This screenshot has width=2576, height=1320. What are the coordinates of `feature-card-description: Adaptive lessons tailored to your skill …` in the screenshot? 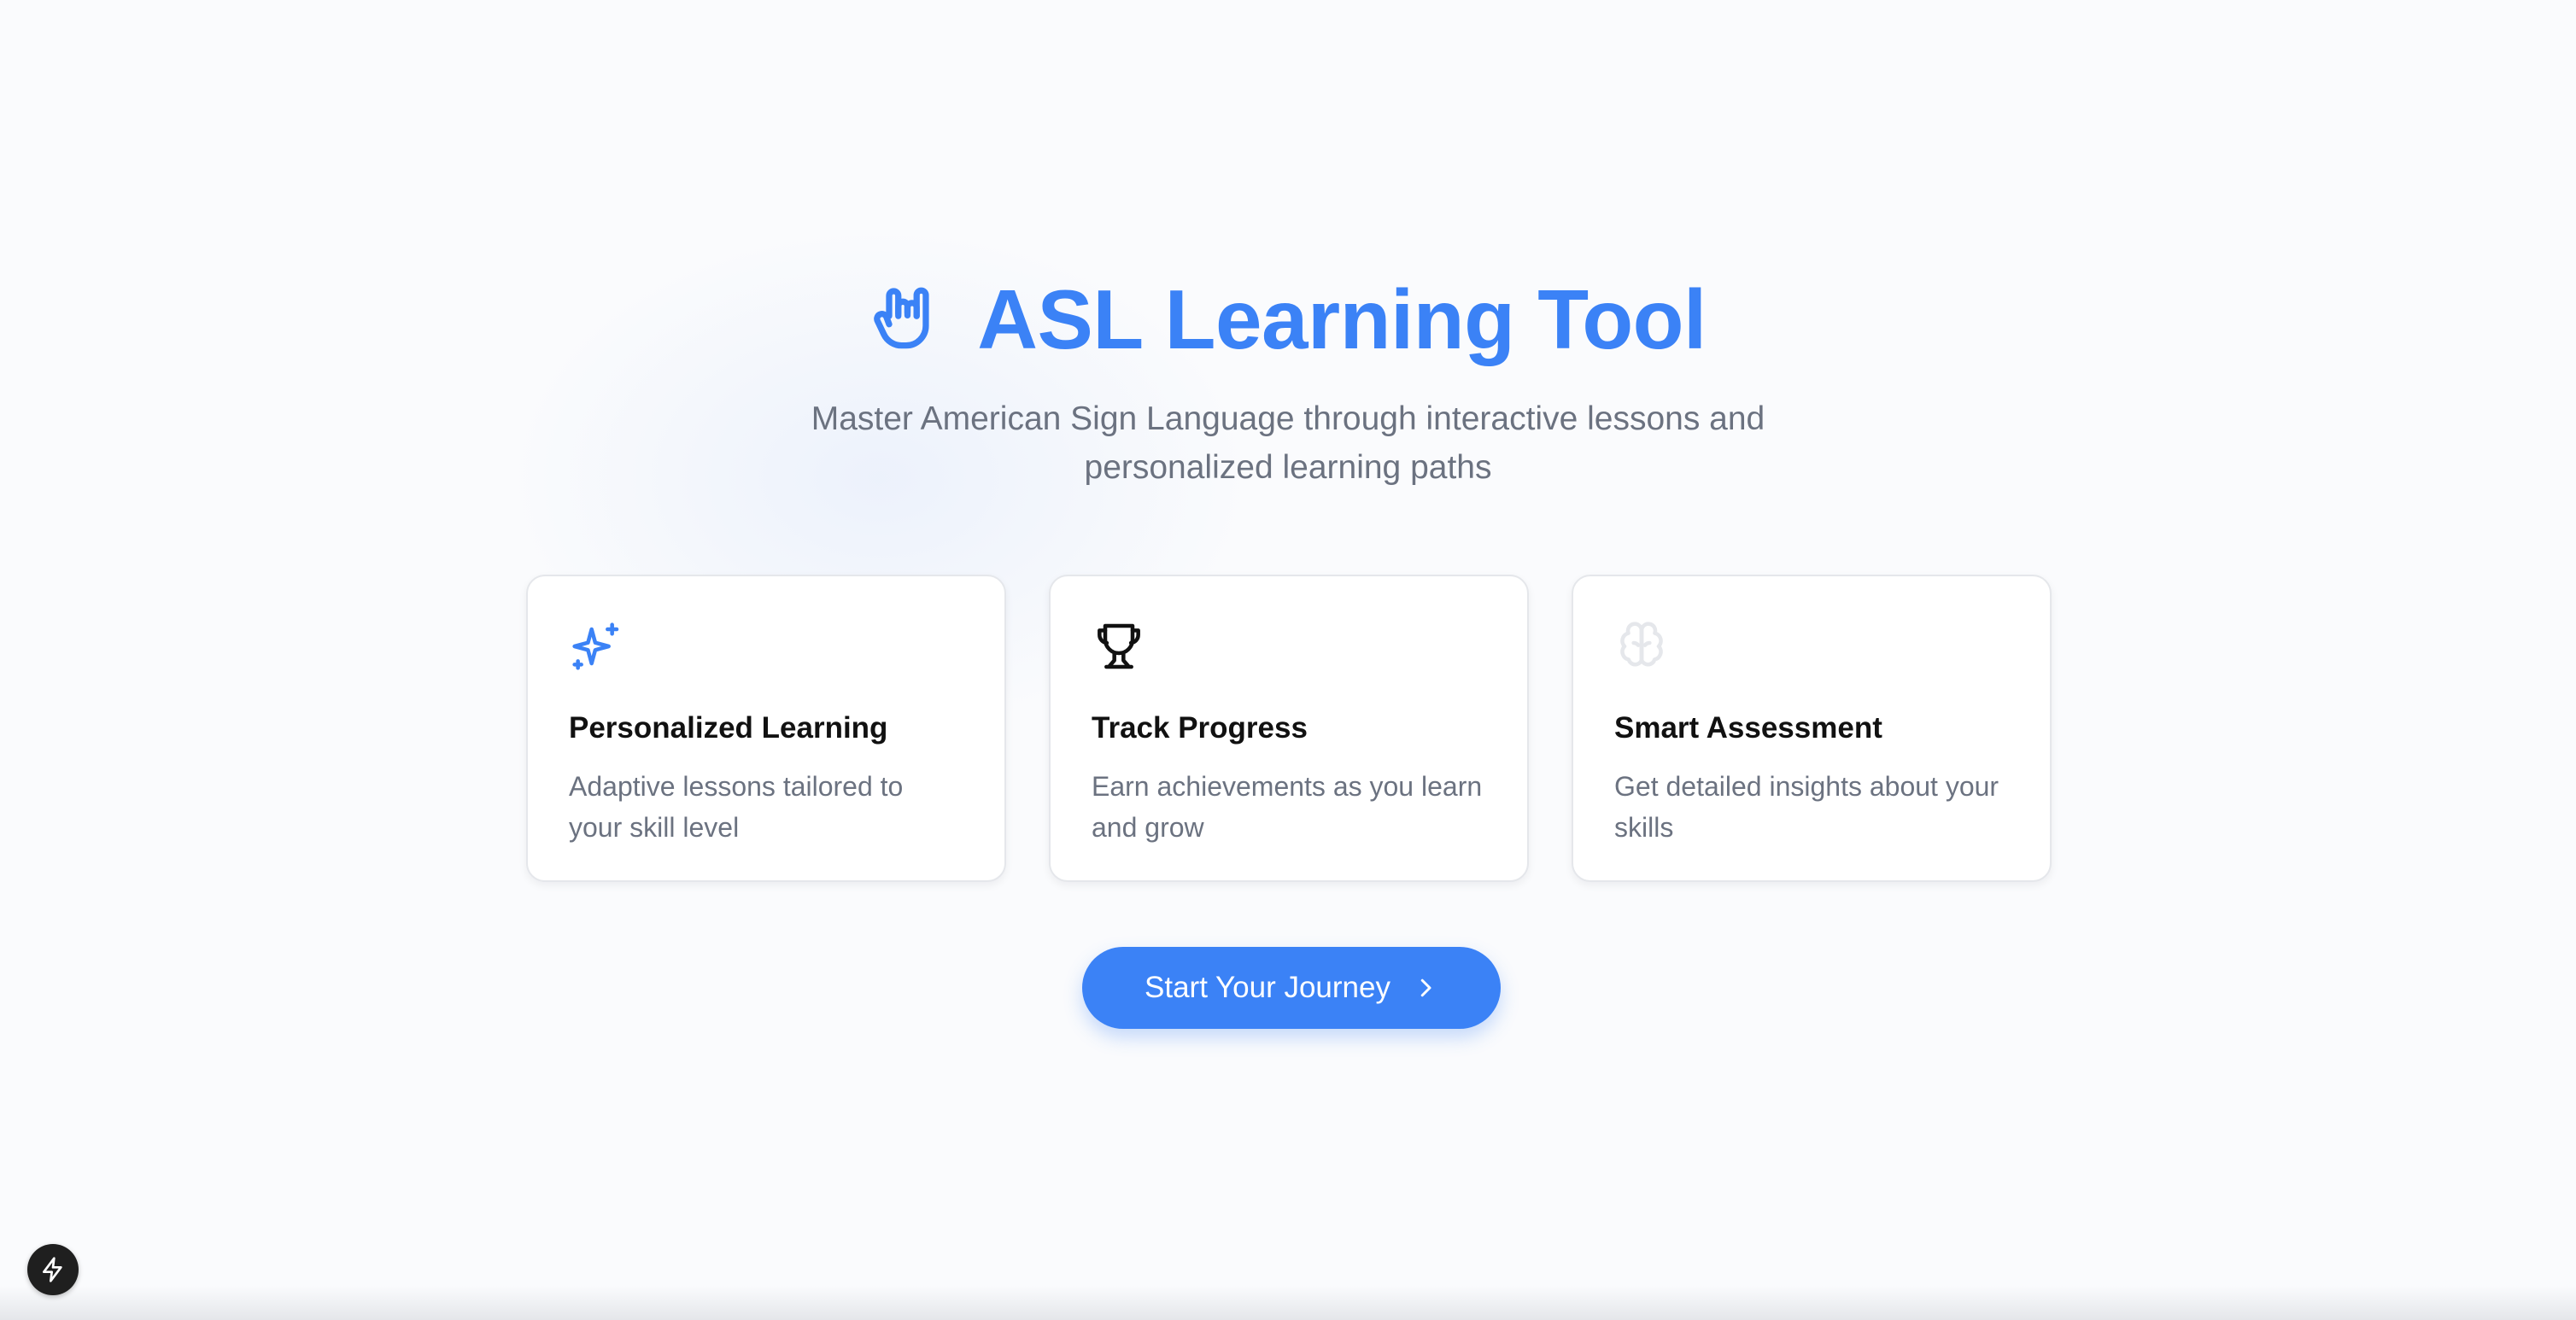 It's located at (736, 807).